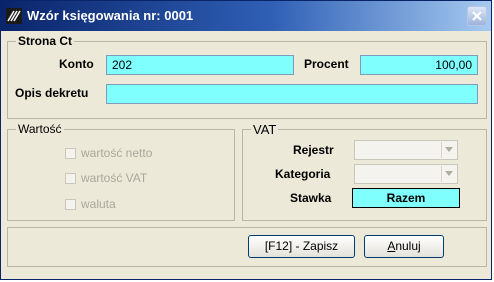 This screenshot has width=494, height=282. What do you see at coordinates (292, 94) in the screenshot?
I see `opis-dekretu-input` at bounding box center [292, 94].